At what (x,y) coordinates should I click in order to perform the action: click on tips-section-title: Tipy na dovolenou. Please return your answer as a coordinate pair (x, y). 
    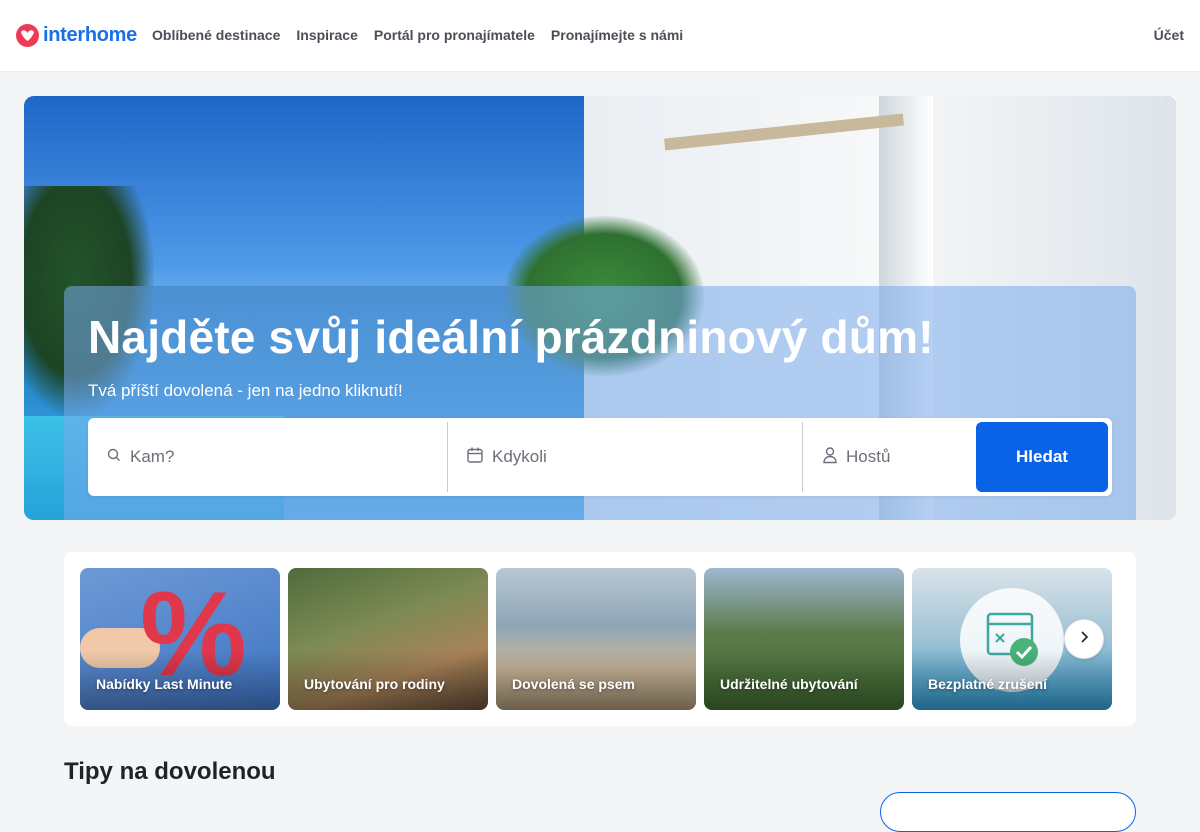
    Looking at the image, I should click on (170, 771).